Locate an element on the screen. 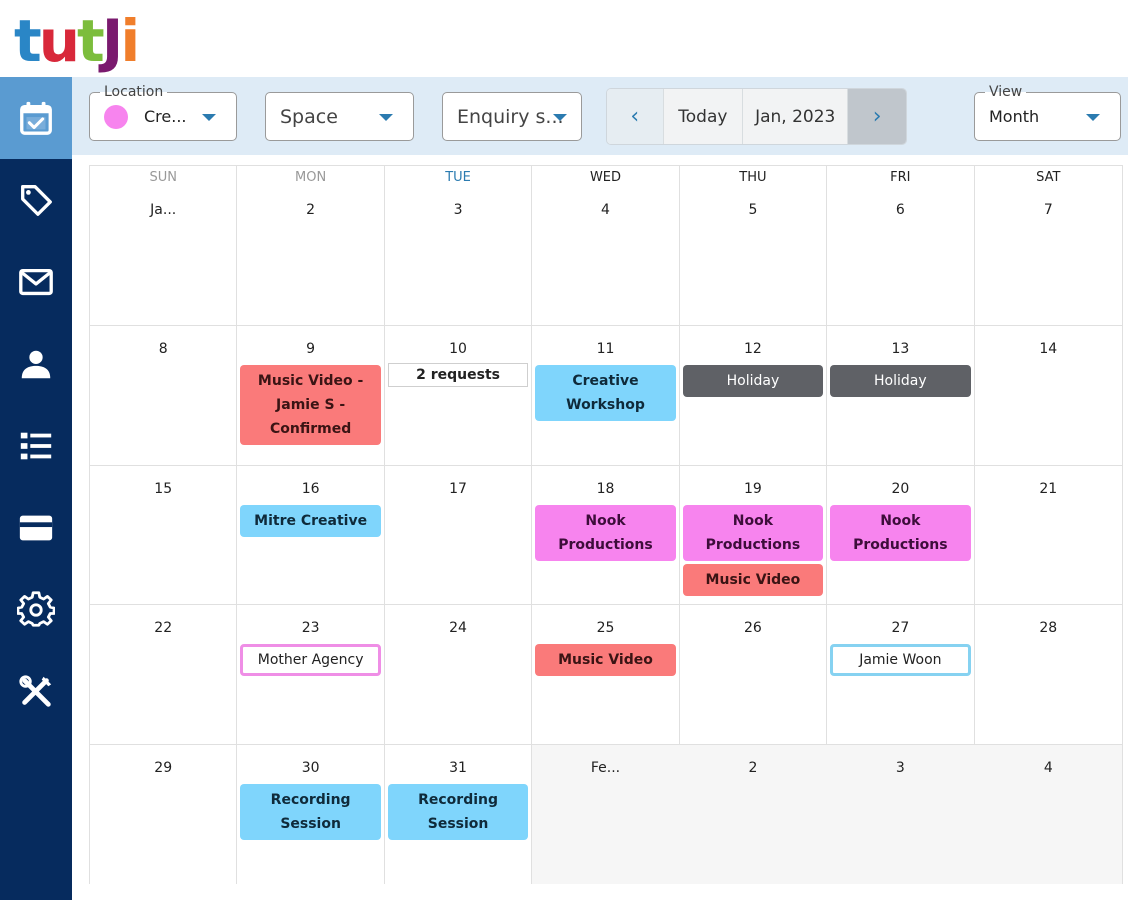 Image resolution: width=1128 pixels, height=900 pixels. calendar-day-cell: 18 Nook Productions is located at coordinates (606, 535).